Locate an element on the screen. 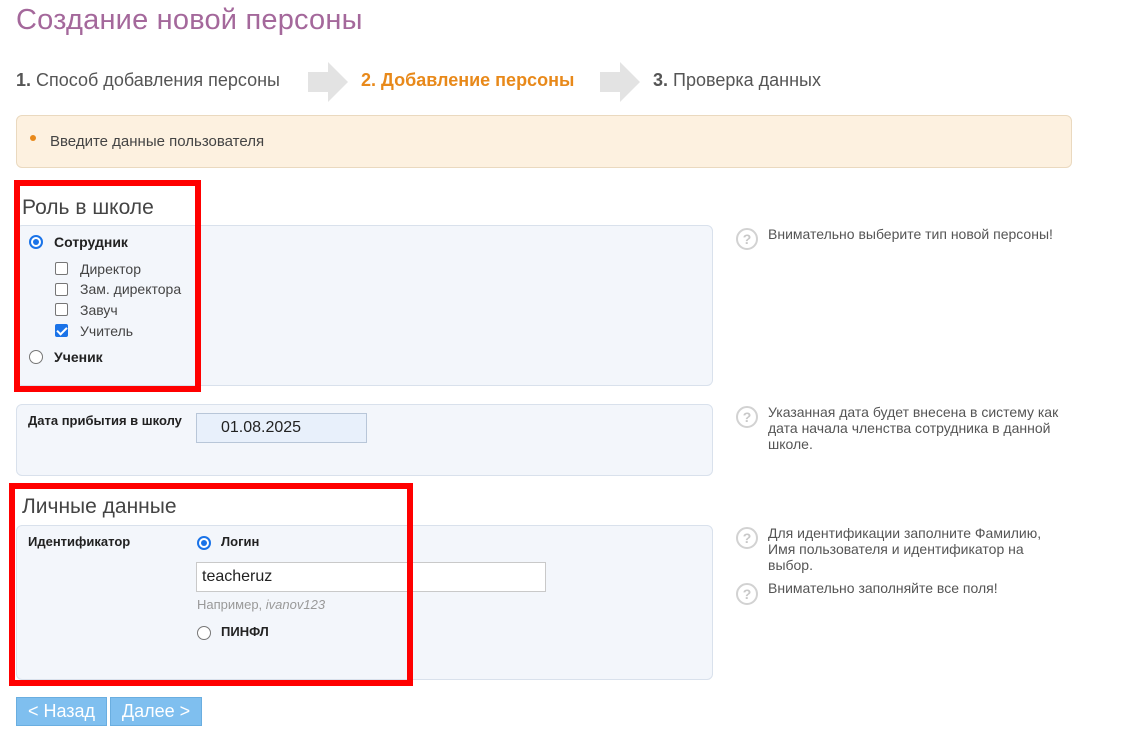 The image size is (1121, 751). student-label: Ученик is located at coordinates (78, 357).